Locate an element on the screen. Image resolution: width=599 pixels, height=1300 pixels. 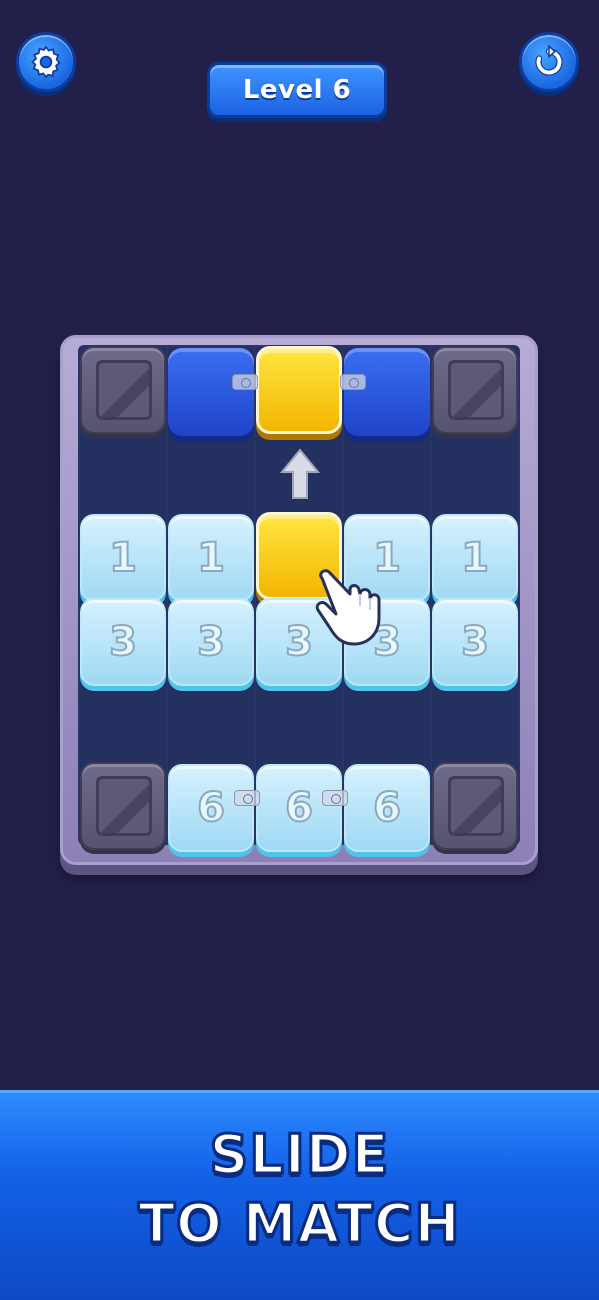
restart-button is located at coordinates (549, 62).